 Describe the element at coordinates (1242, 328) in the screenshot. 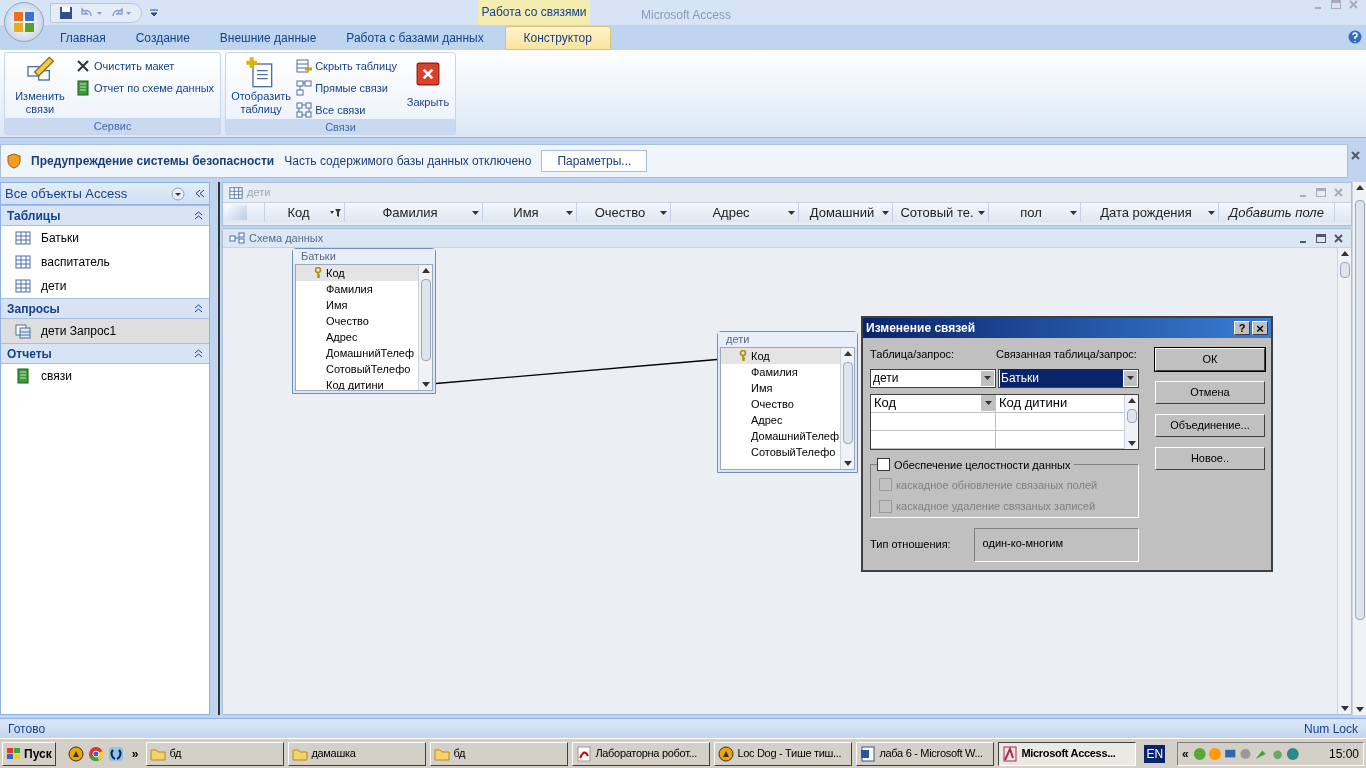

I see `help-button: ?` at that location.